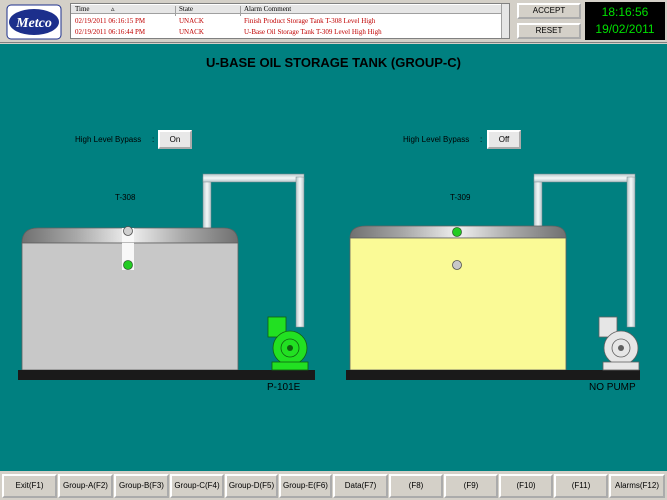 The height and width of the screenshot is (500, 667). What do you see at coordinates (505, 21) in the screenshot?
I see `alarm-table-scrollbar` at bounding box center [505, 21].